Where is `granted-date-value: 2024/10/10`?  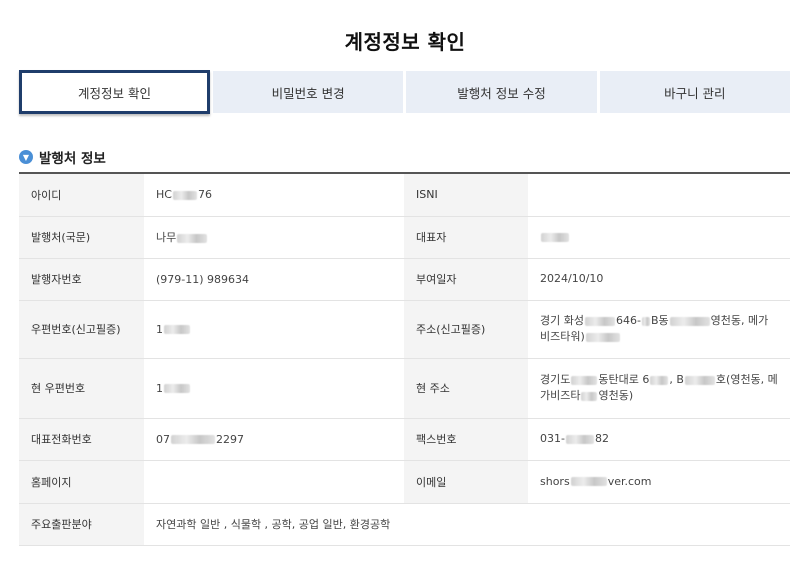 granted-date-value: 2024/10/10 is located at coordinates (659, 279).